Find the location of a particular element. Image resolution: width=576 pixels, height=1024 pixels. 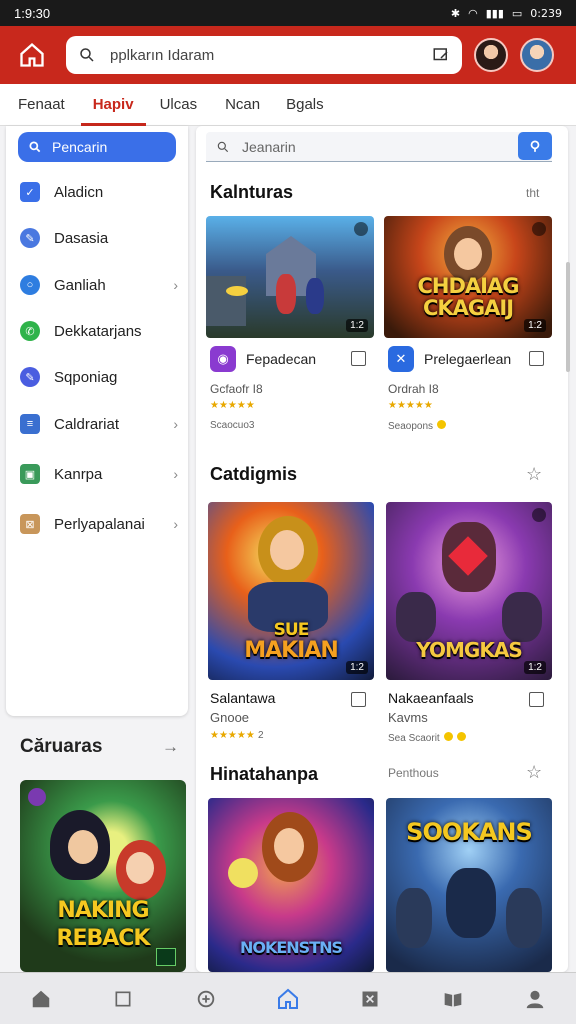

edit-icon is located at coordinates (441, 55).